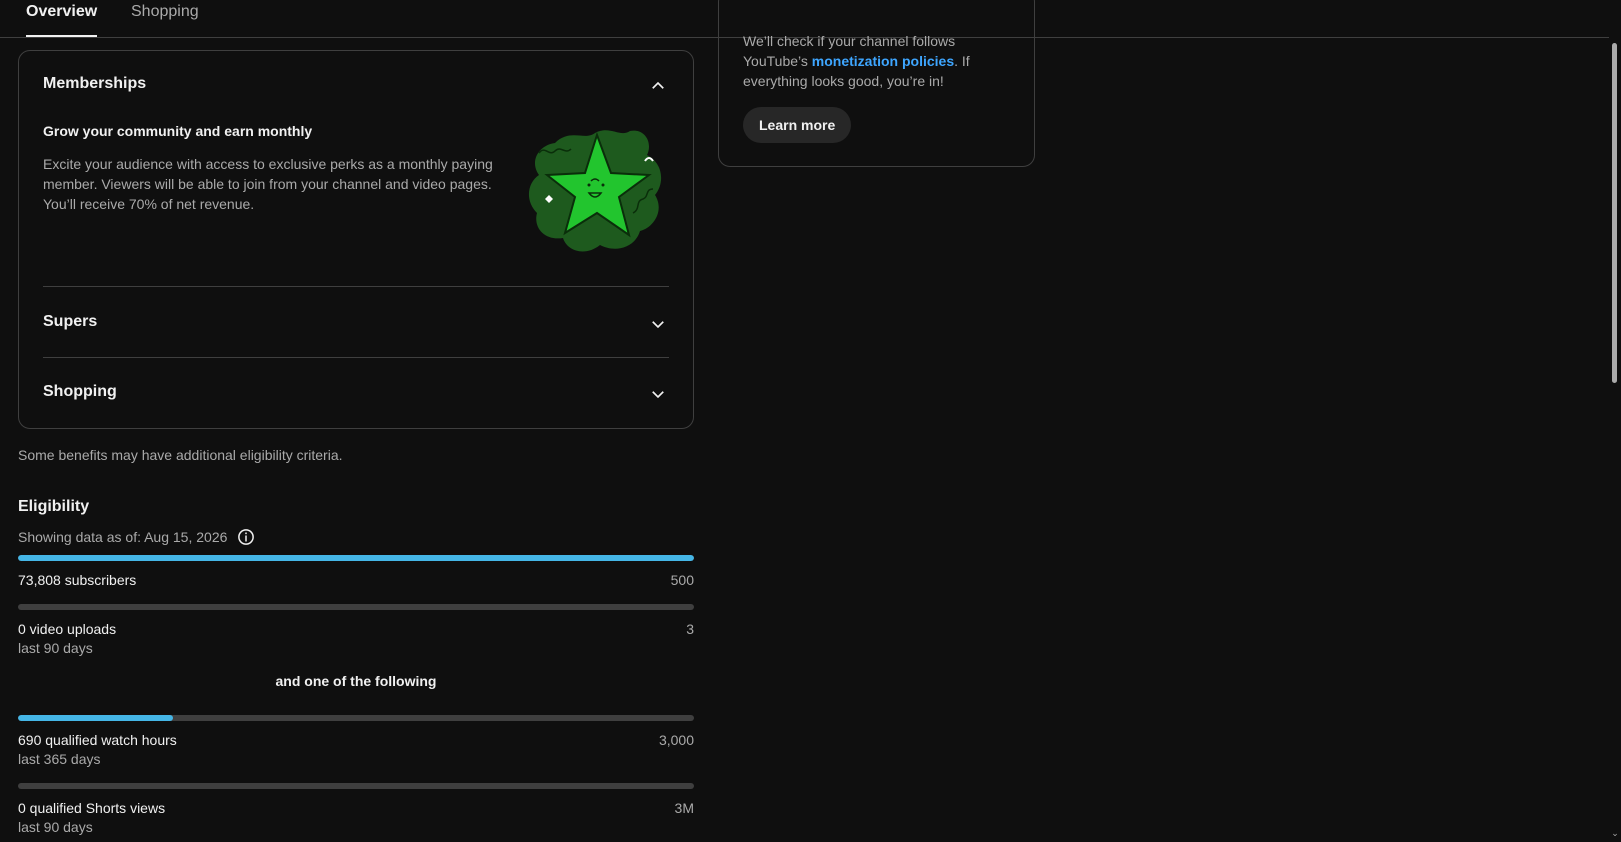 This screenshot has height=842, width=1621. I want to click on subscribers-progress-bar, so click(356, 558).